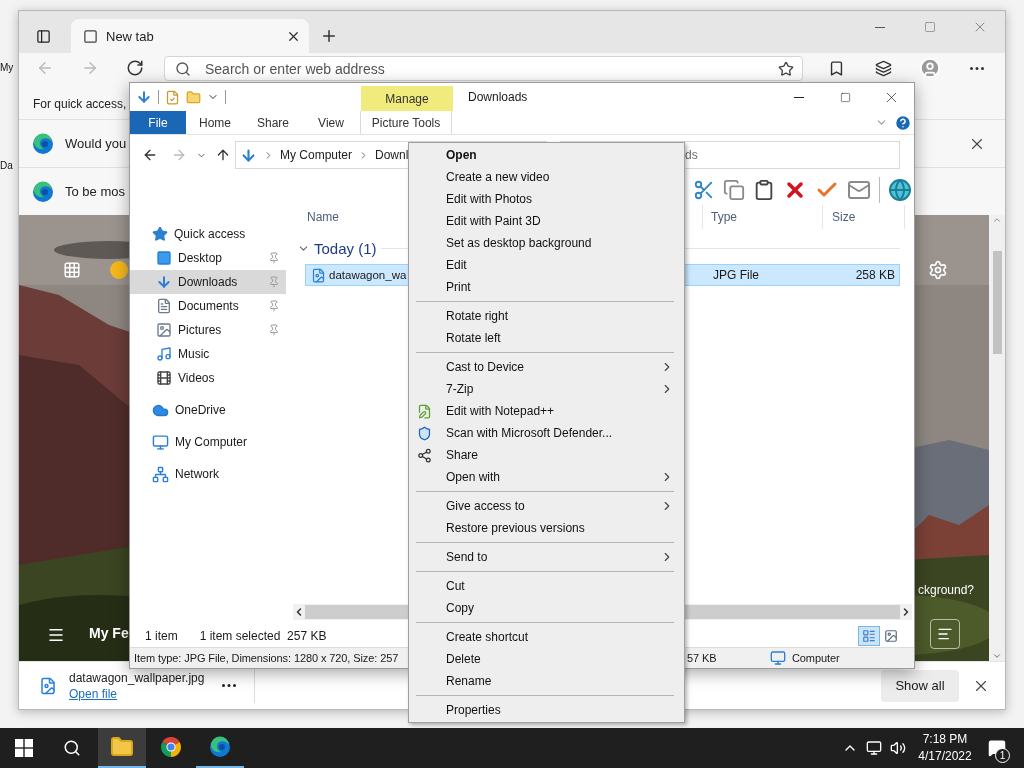  I want to click on menu-item: Create a new video, so click(546, 177).